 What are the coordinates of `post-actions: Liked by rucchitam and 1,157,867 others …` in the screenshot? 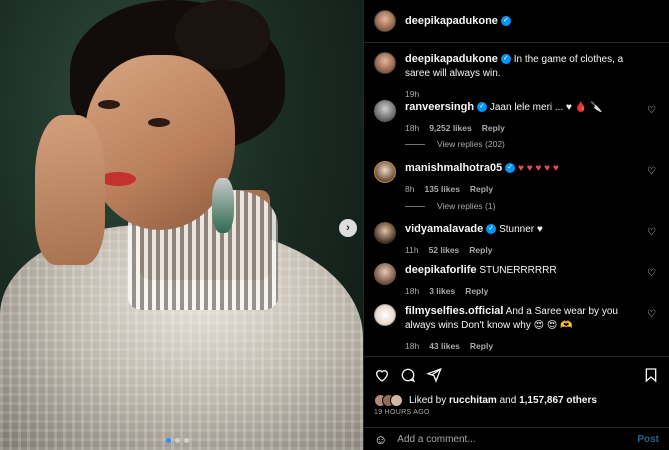 It's located at (516, 403).